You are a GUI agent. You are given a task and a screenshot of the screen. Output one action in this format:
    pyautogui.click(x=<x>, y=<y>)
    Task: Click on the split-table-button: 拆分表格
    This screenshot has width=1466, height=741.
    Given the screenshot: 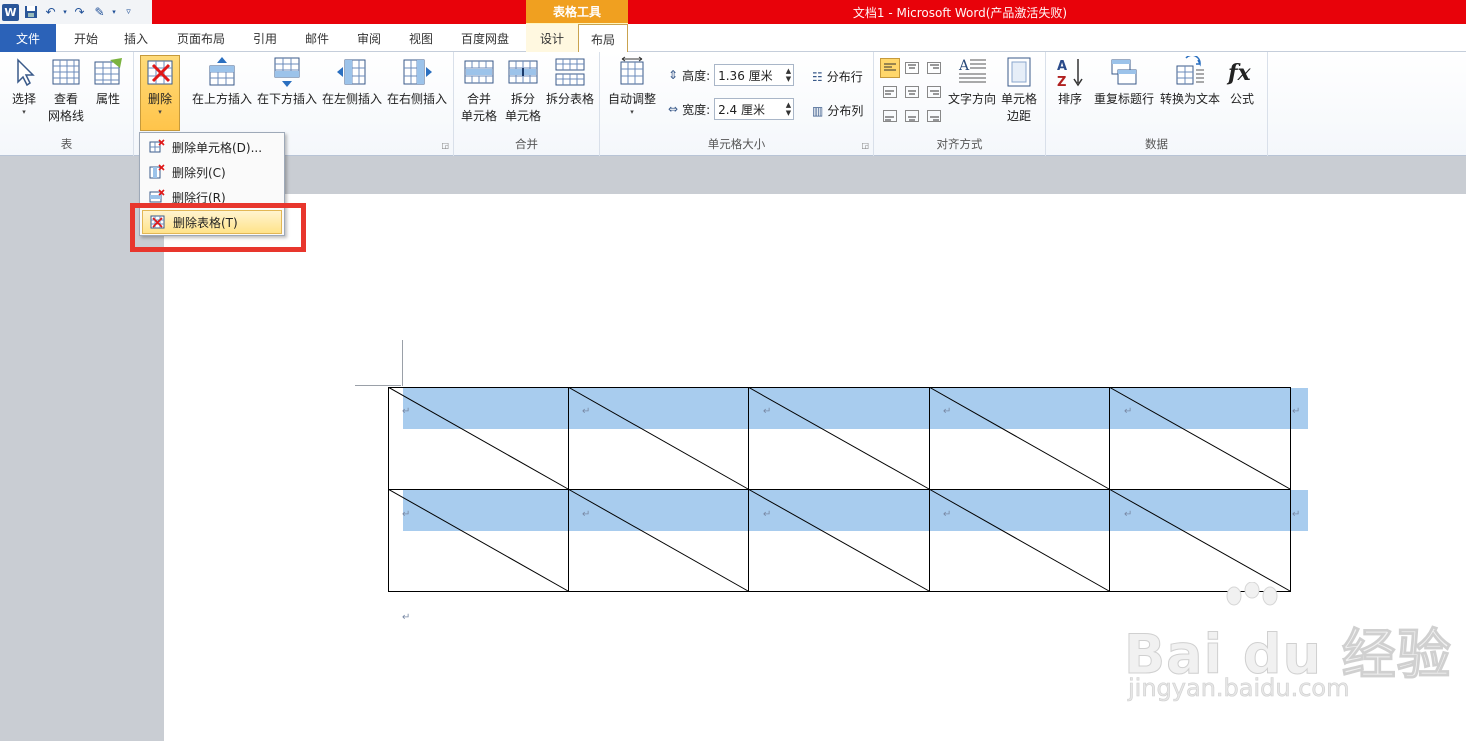 What is the action you would take?
    pyautogui.click(x=570, y=82)
    